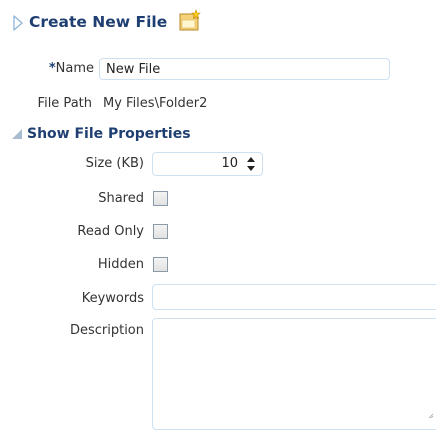 The width and height of the screenshot is (436, 430). Describe the element at coordinates (160, 198) in the screenshot. I see `shared-checkbox` at that location.